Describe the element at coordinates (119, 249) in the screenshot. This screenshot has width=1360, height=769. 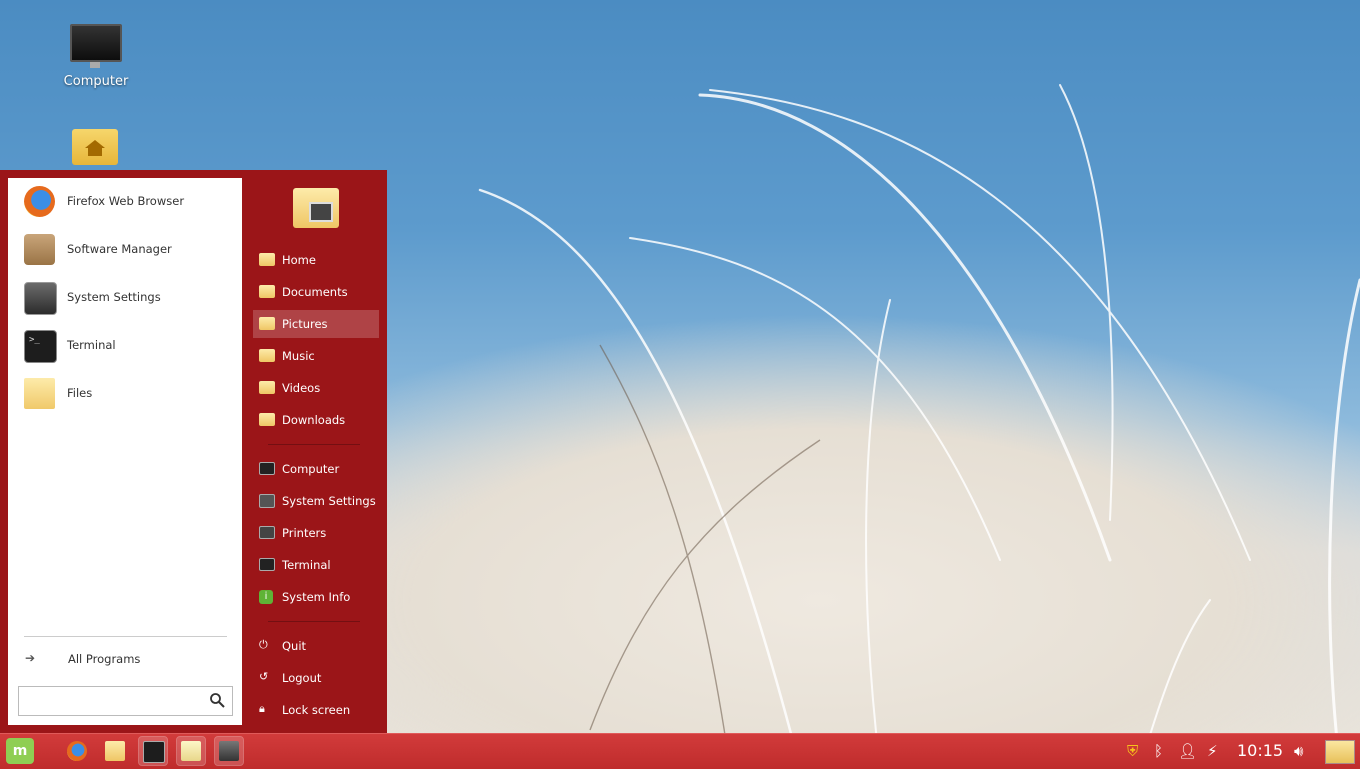
I see `favorite-label: Software Manager` at that location.